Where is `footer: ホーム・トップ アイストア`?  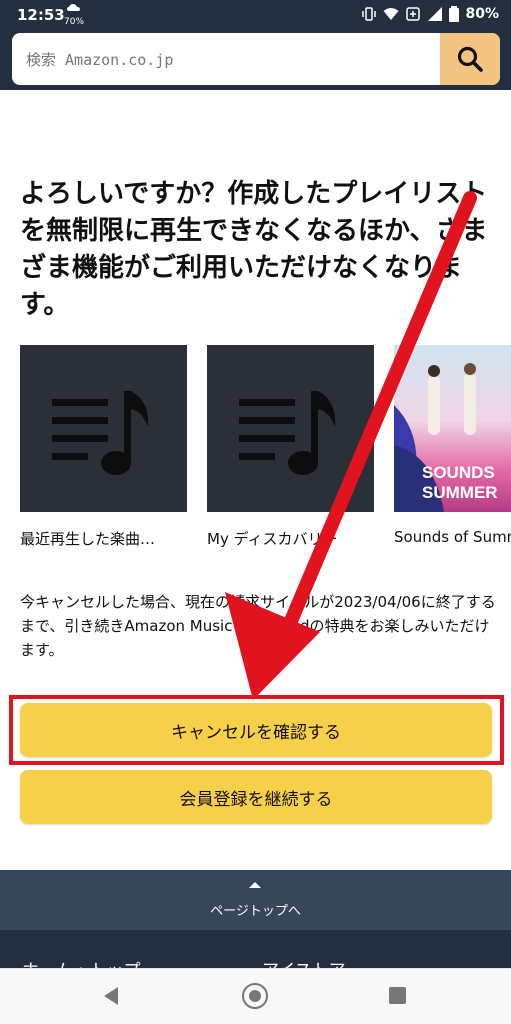 footer: ホーム・トップ アイストア is located at coordinates (255, 950).